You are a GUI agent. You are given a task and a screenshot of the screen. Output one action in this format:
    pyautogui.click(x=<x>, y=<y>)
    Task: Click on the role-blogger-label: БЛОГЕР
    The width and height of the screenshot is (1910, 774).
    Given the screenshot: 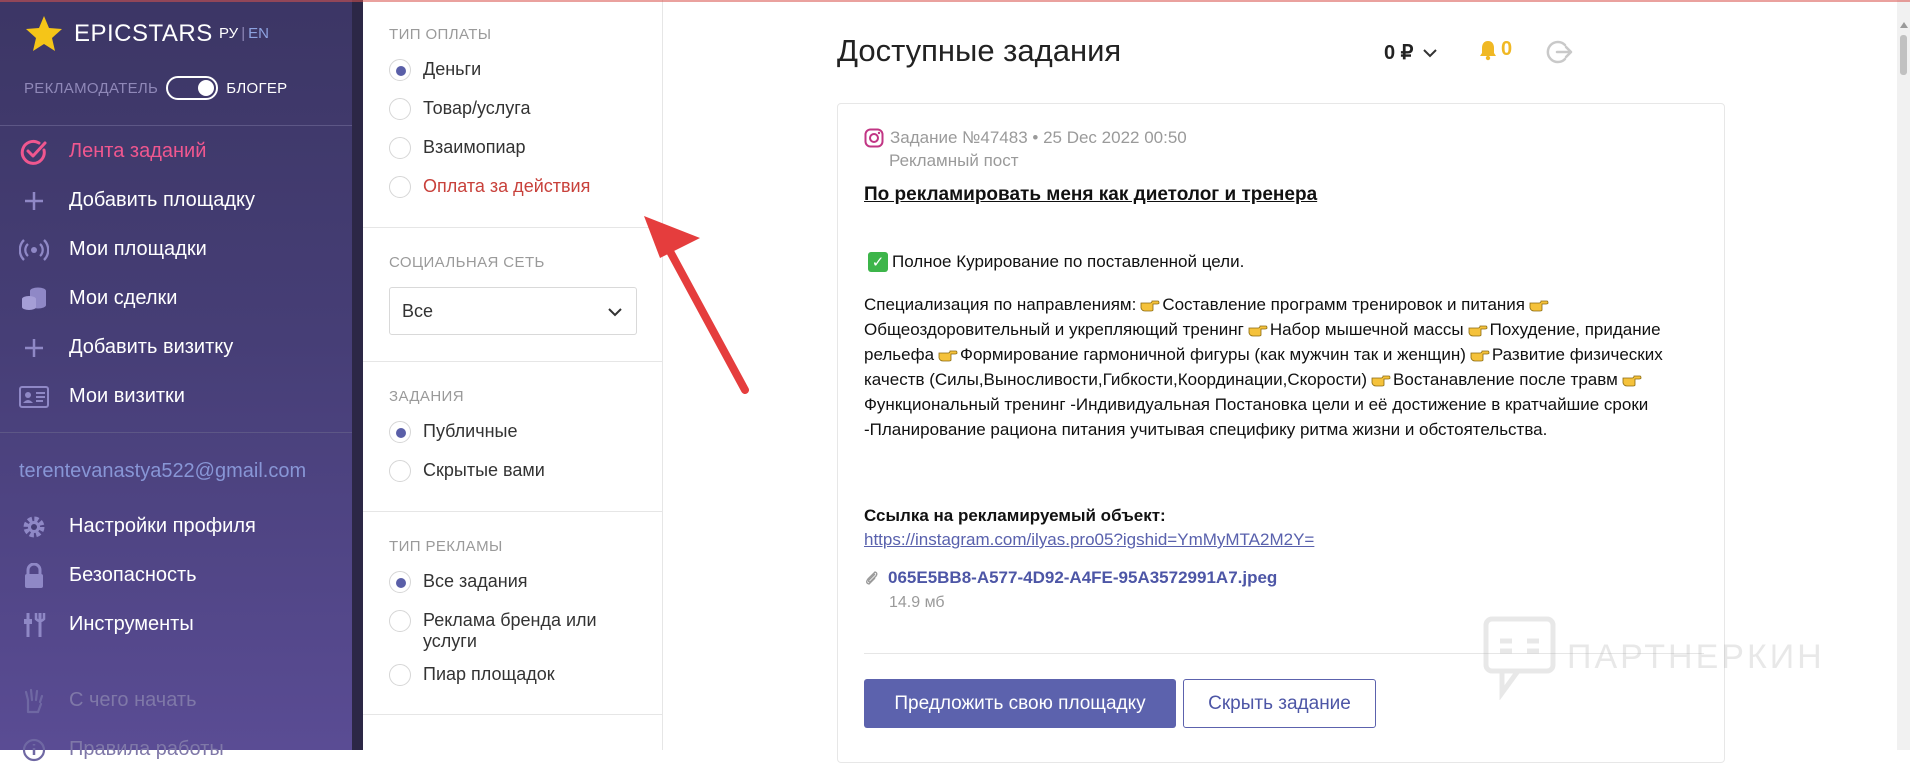 What is the action you would take?
    pyautogui.click(x=256, y=88)
    